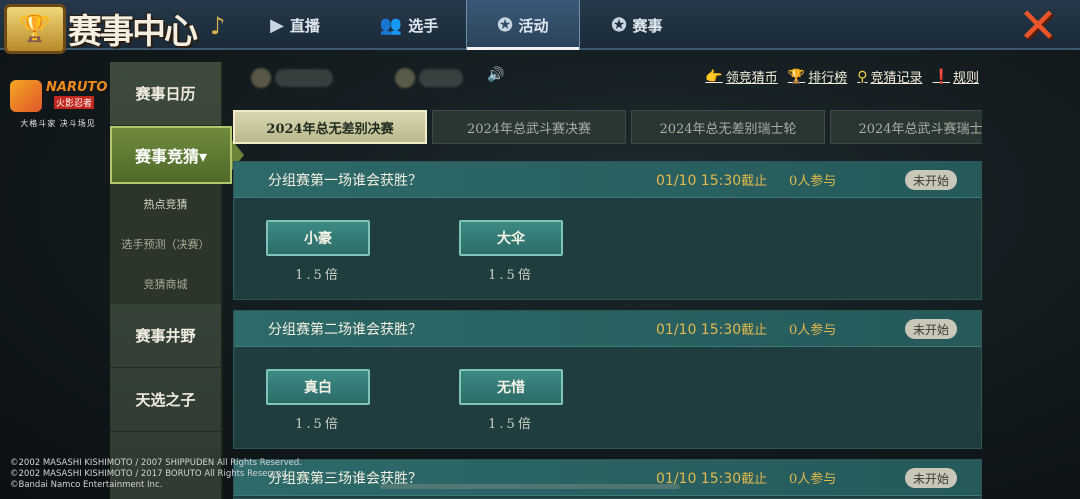 Image resolution: width=1080 pixels, height=499 pixels. Describe the element at coordinates (304, 78) in the screenshot. I see `blurred-username` at that location.